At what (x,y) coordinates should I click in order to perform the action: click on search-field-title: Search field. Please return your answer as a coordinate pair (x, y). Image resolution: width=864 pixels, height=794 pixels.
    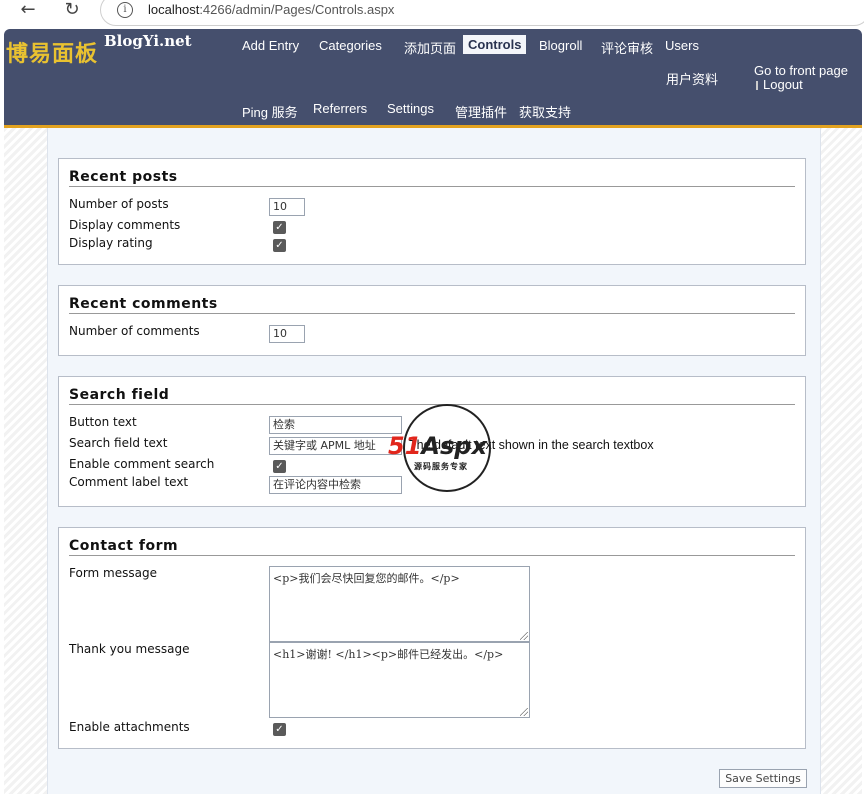
    Looking at the image, I should click on (119, 395).